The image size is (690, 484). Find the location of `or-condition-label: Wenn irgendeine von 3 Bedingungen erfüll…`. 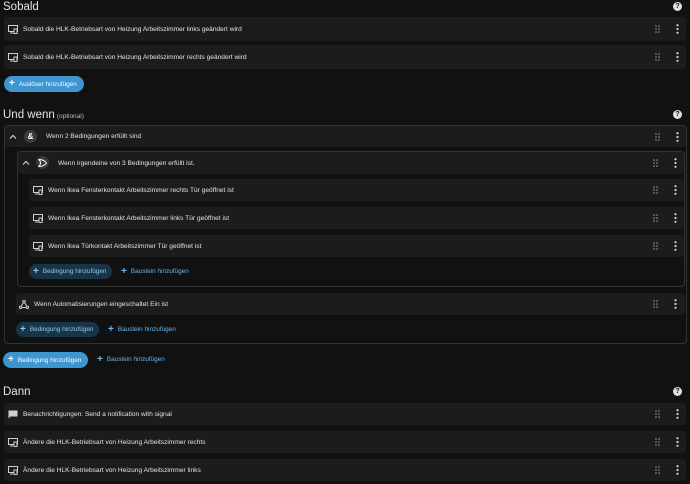

or-condition-label: Wenn irgendeine von 3 Bedingungen erfüll… is located at coordinates (126, 163).